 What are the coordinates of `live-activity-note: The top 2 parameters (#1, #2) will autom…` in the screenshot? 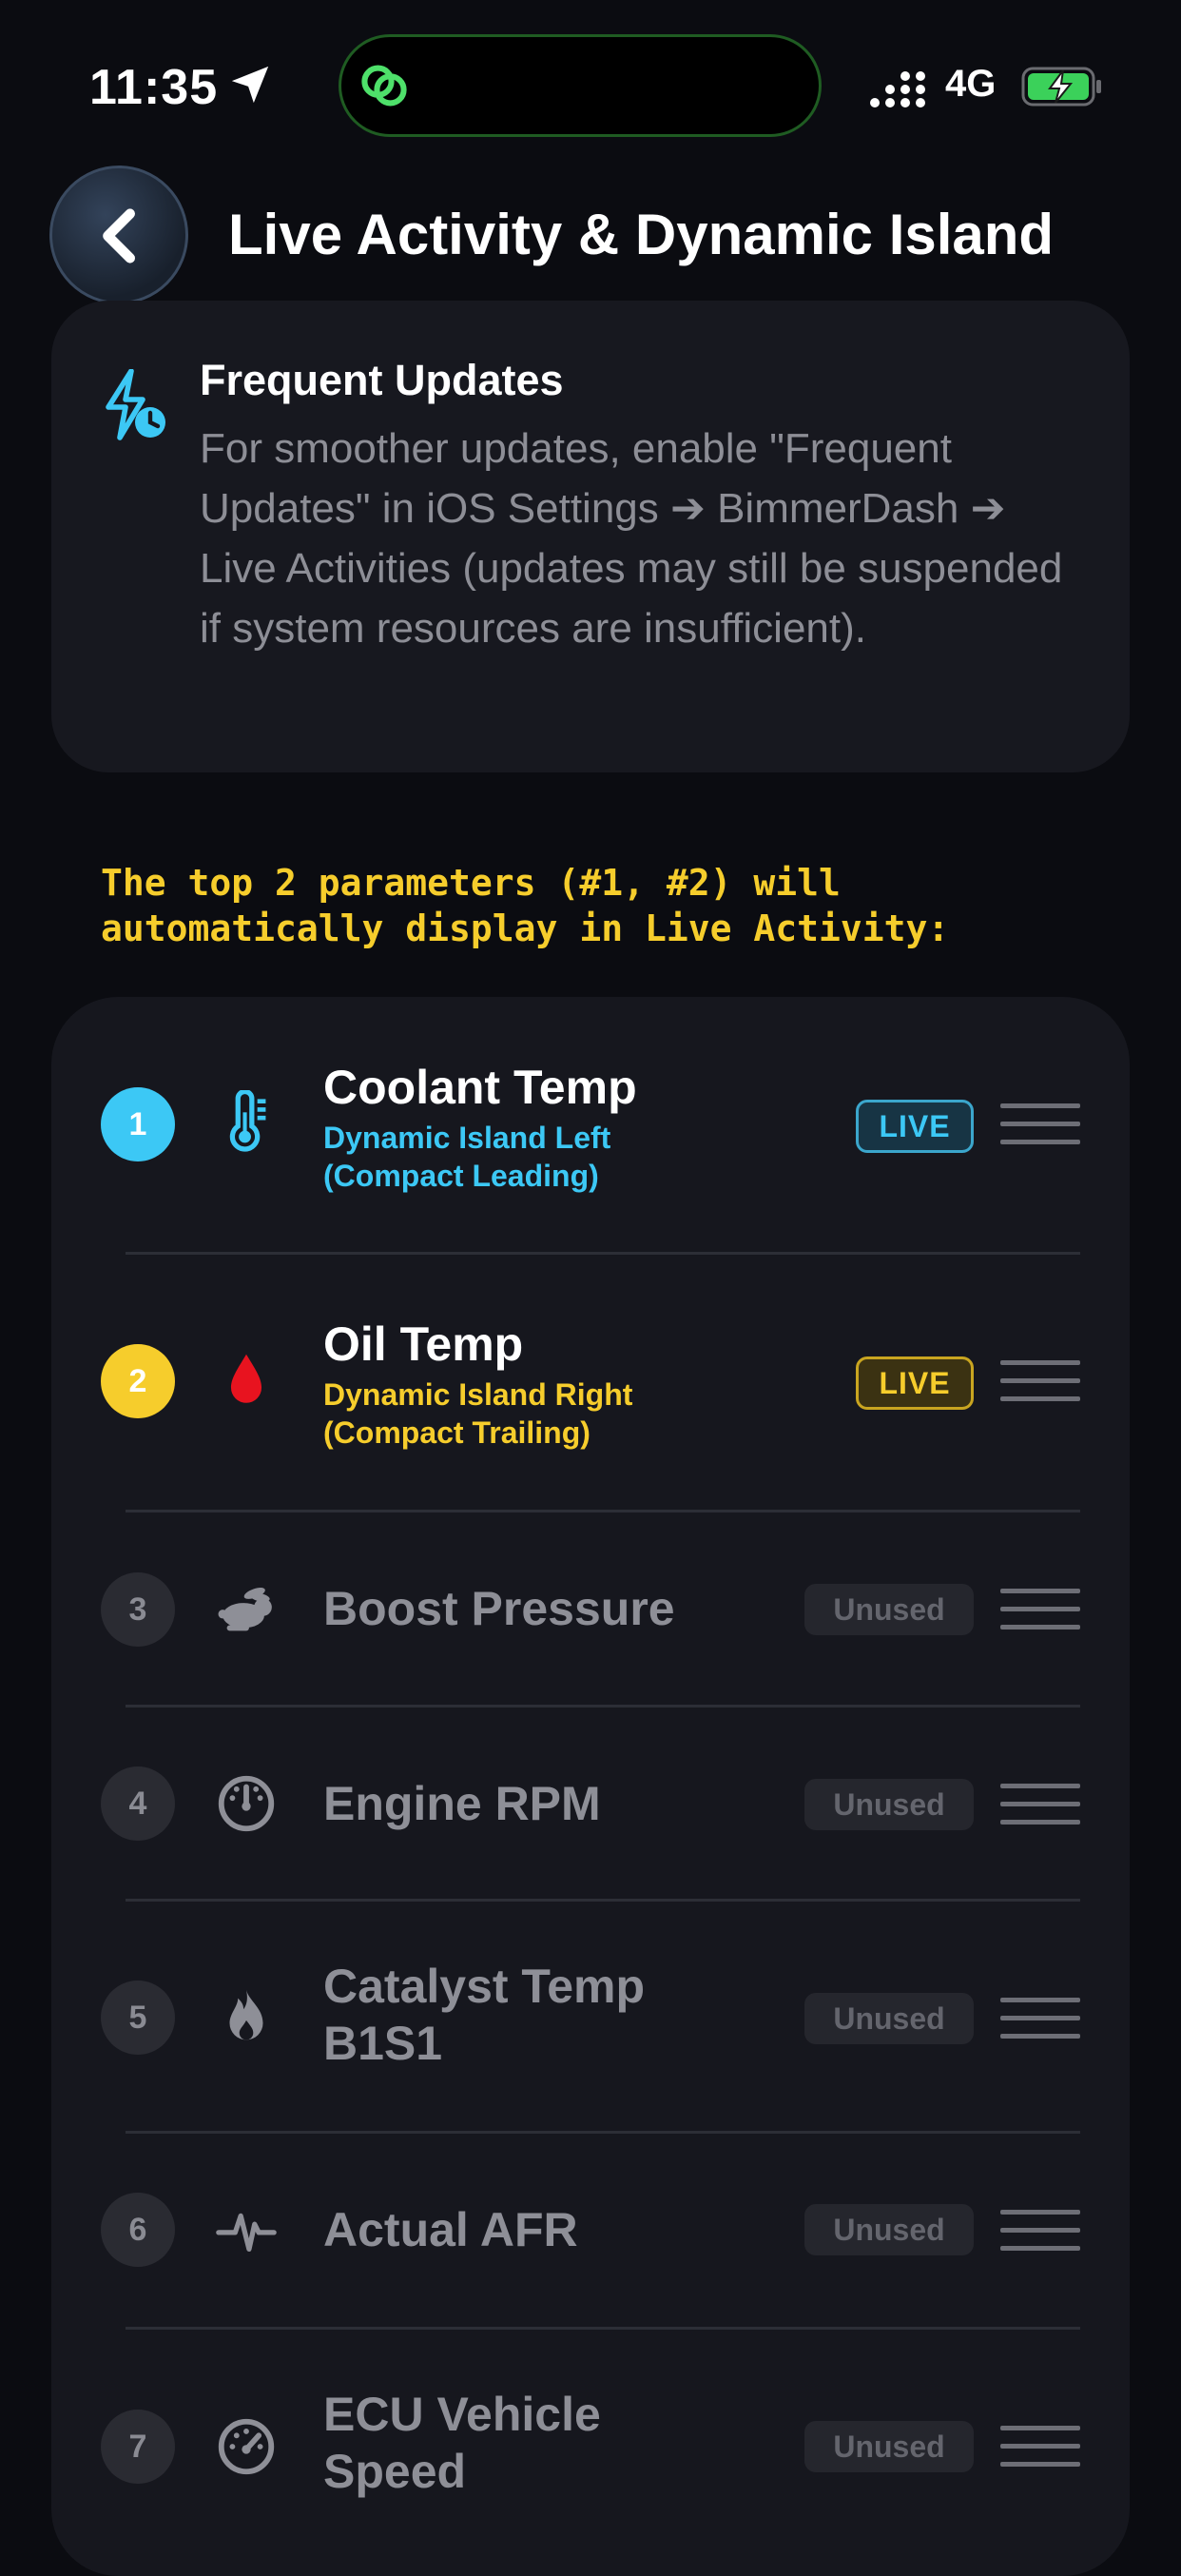 It's located at (624, 906).